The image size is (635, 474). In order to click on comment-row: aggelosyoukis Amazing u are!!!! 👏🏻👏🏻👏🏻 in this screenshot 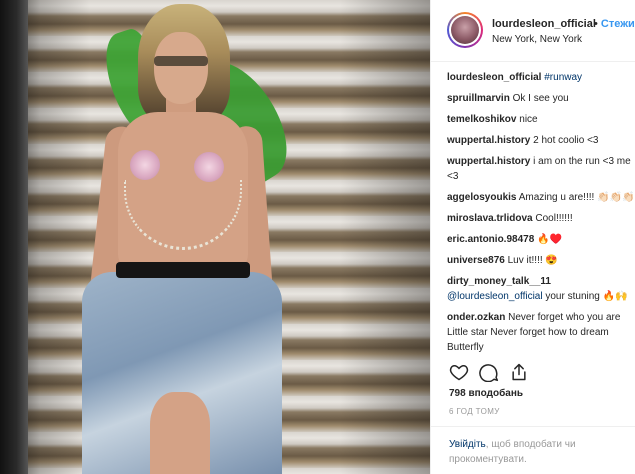, I will do `click(541, 197)`.